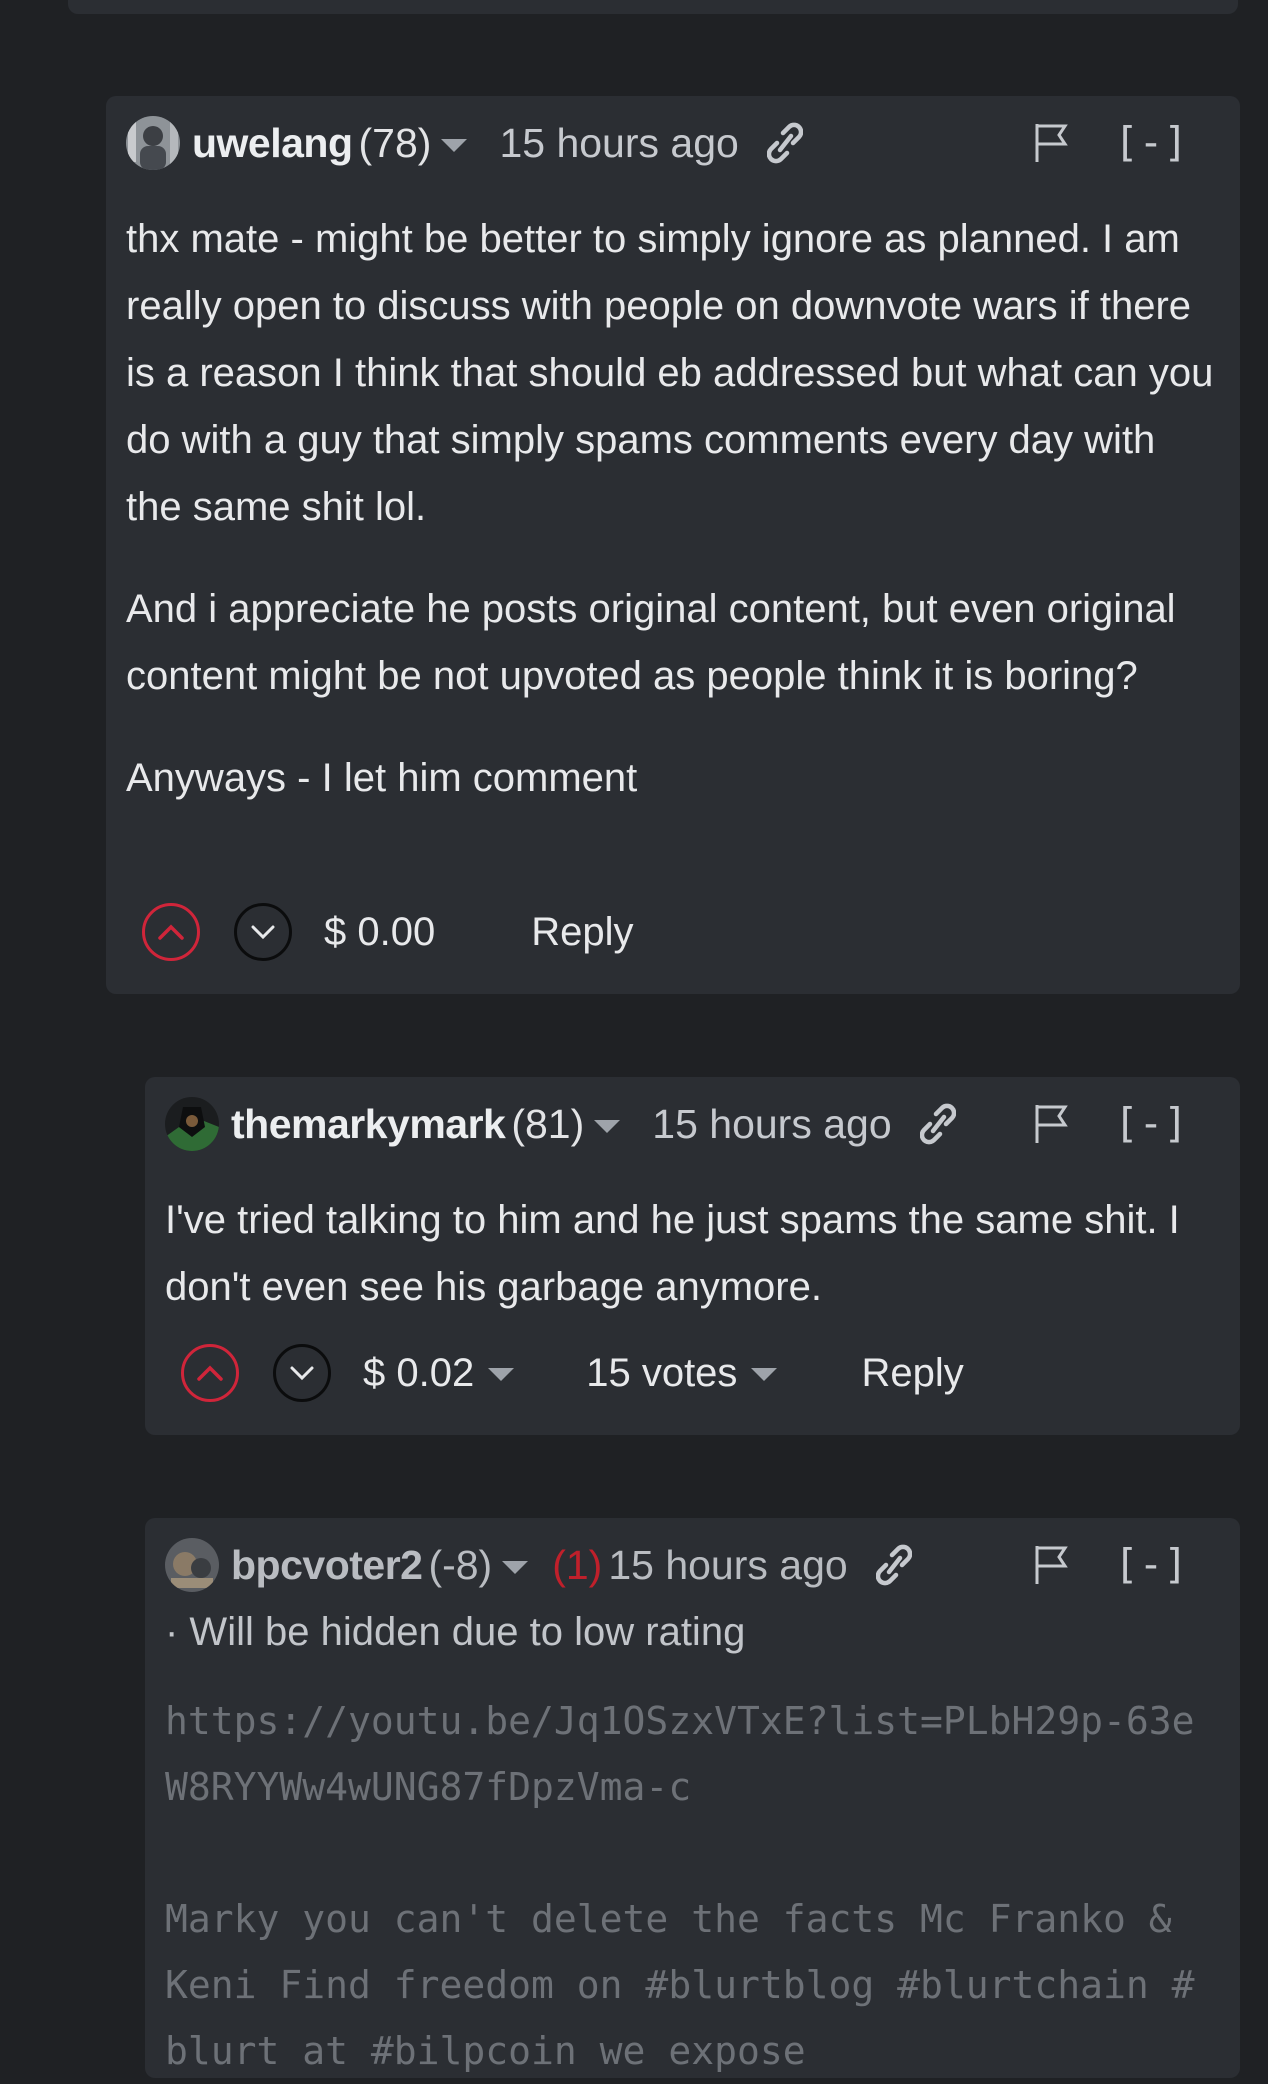  Describe the element at coordinates (419, 1372) in the screenshot. I see `payout-amount: $ 0.02` at that location.